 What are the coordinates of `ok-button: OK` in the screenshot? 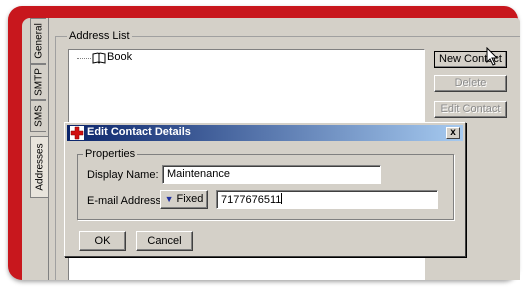 It's located at (102, 241).